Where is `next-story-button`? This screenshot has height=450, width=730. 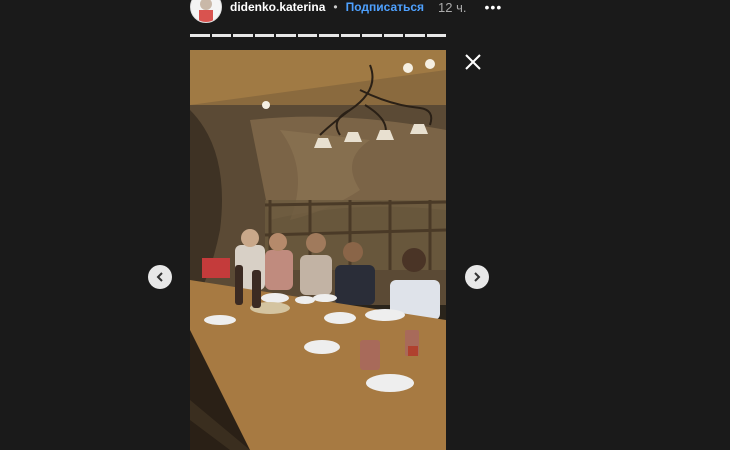 next-story-button is located at coordinates (477, 277).